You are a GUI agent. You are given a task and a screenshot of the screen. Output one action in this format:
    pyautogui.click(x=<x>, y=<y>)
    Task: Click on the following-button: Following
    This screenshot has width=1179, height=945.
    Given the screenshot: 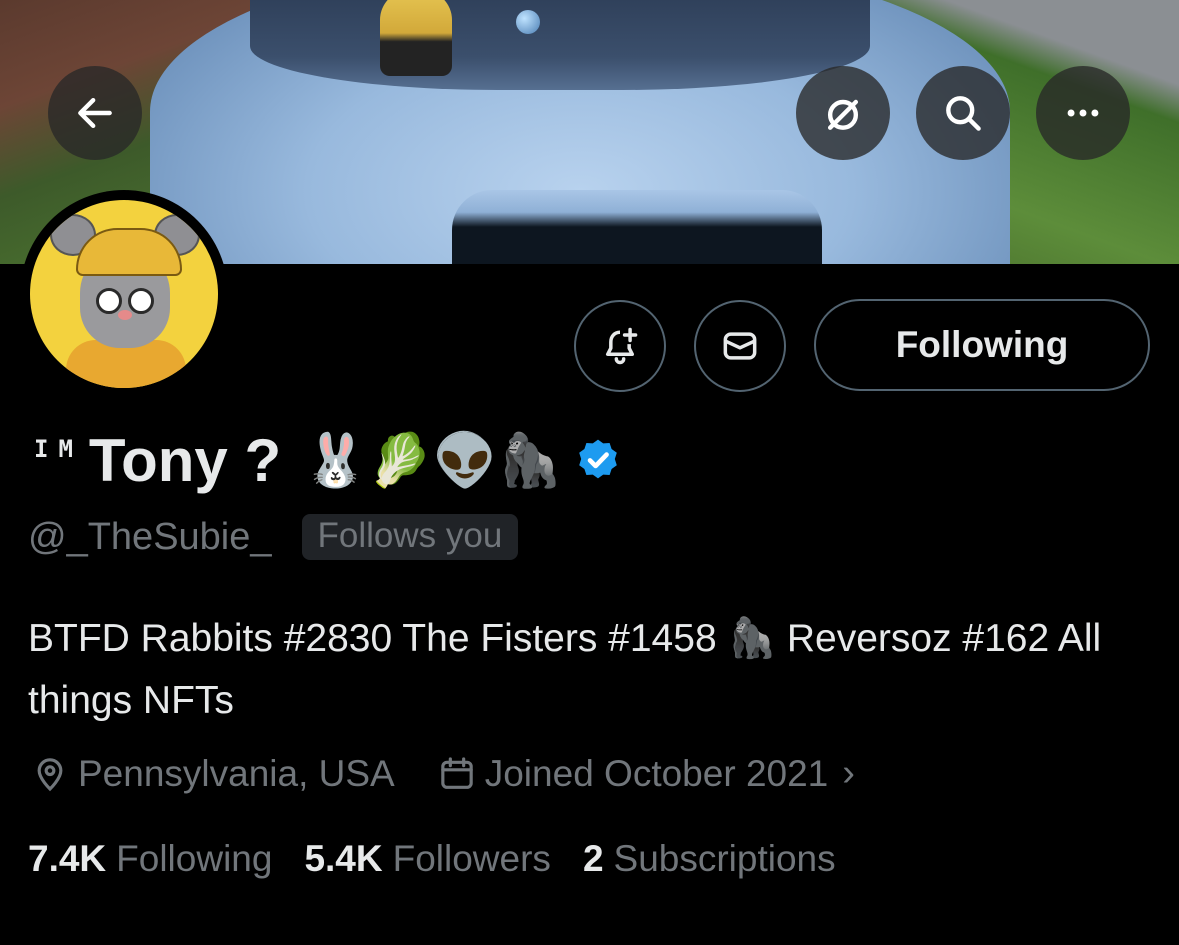 What is the action you would take?
    pyautogui.click(x=982, y=345)
    